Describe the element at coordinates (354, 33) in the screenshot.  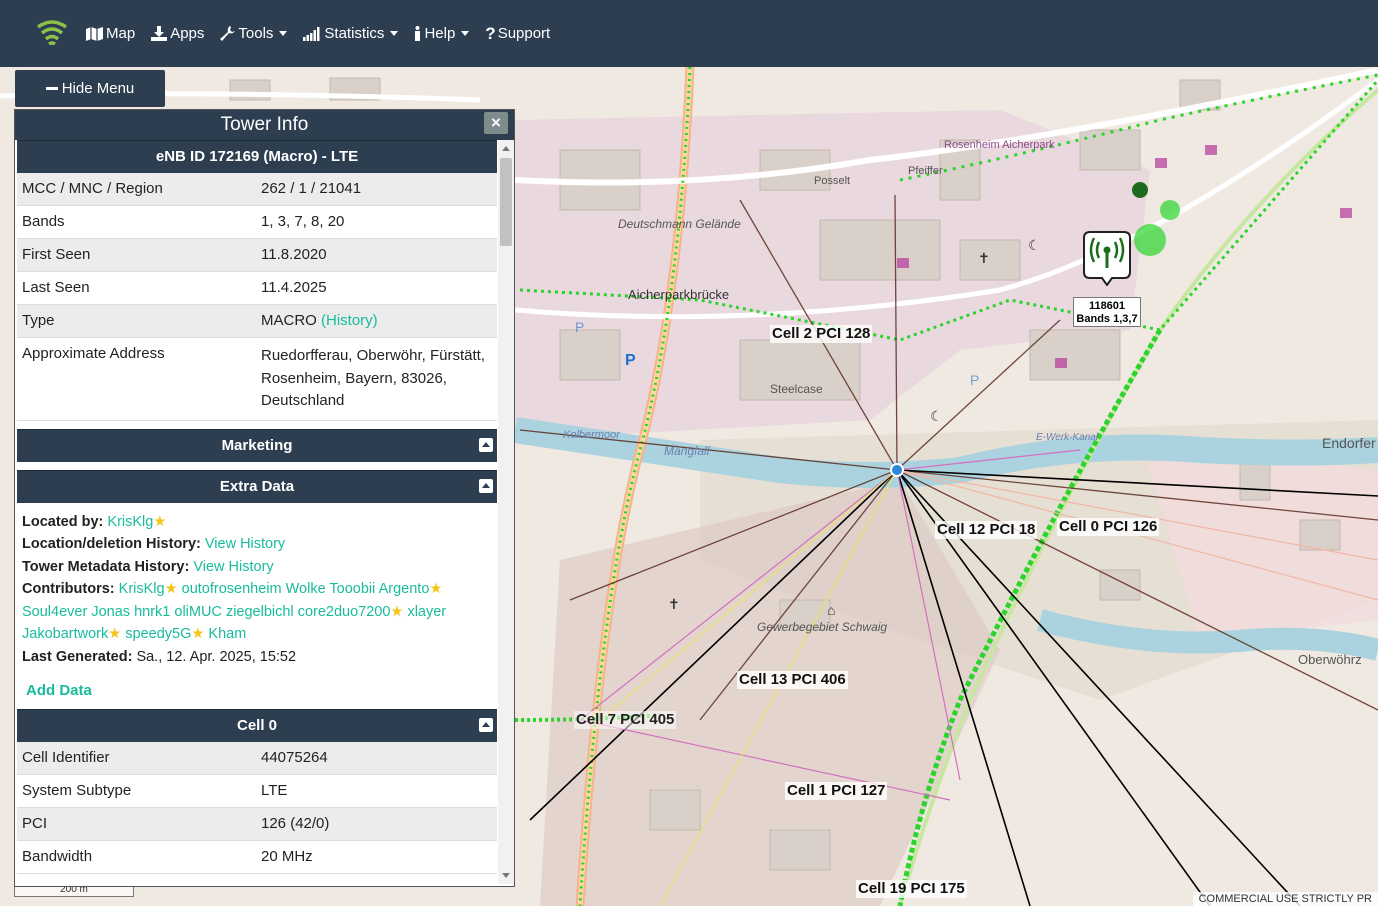
I see `nav-statistics-label: Statistics` at that location.